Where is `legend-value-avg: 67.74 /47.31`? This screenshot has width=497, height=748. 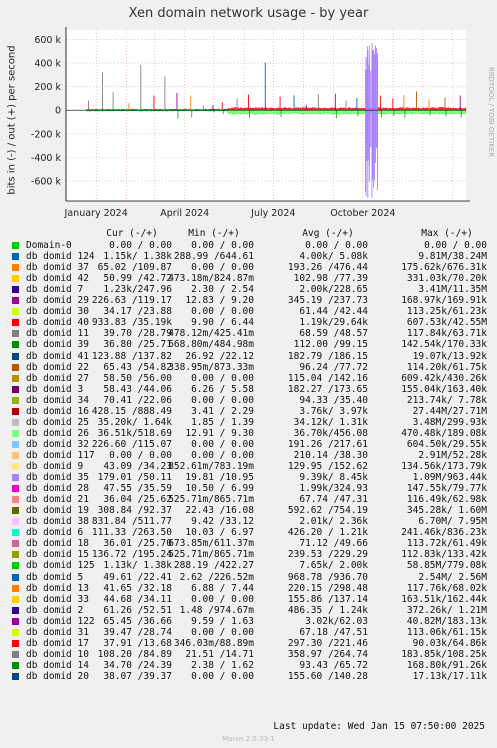 legend-value-avg: 67.74 /47.31 is located at coordinates (333, 500).